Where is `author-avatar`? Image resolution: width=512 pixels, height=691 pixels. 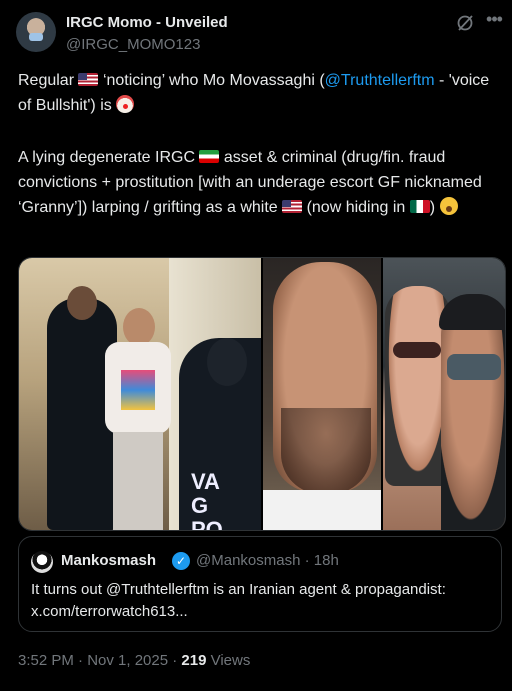 author-avatar is located at coordinates (36, 32).